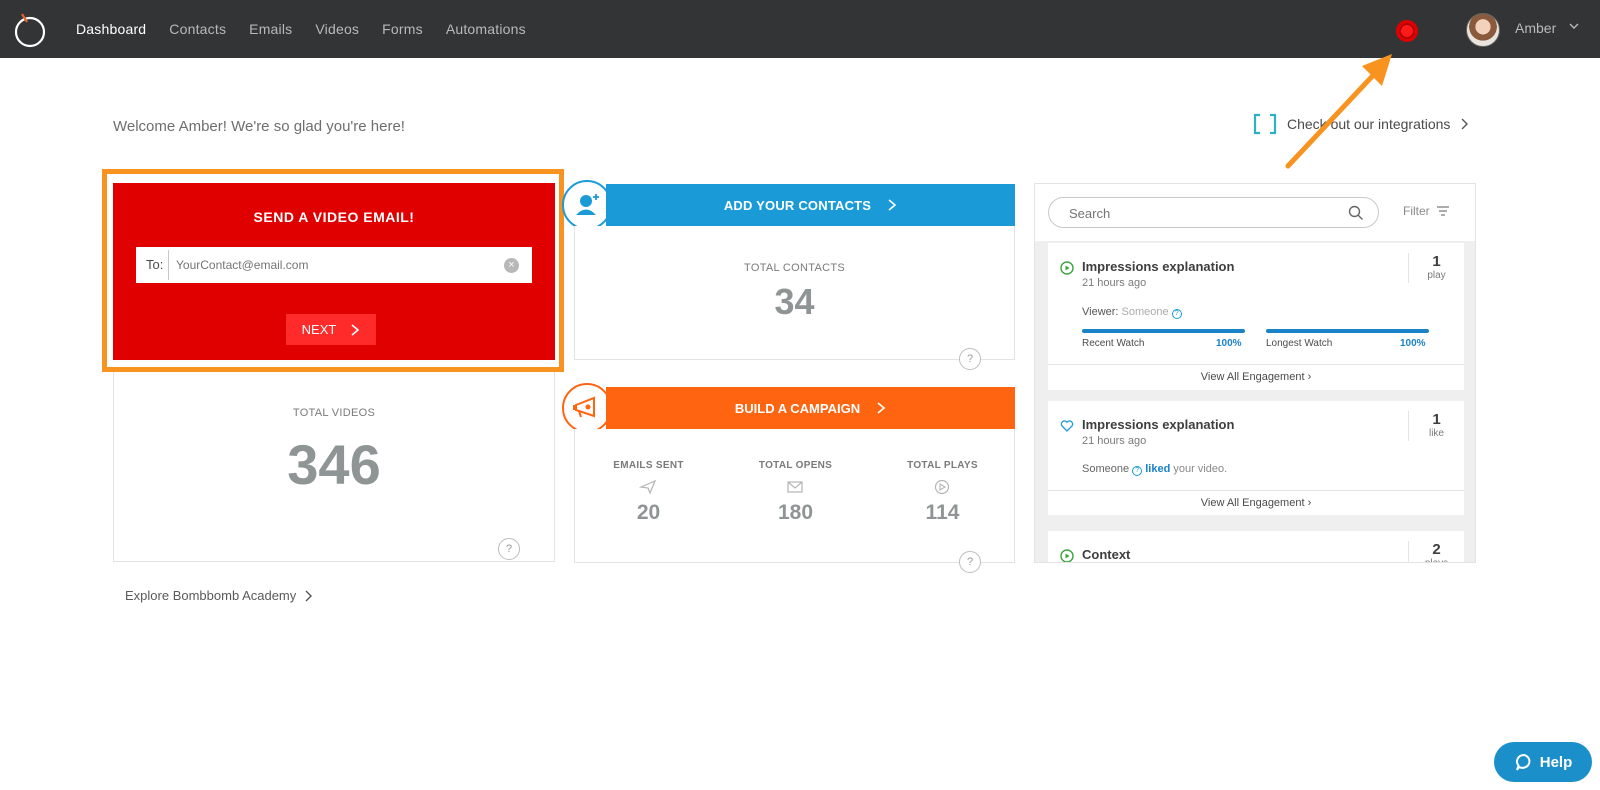 The height and width of the screenshot is (790, 1600). I want to click on filter-icon, so click(1442, 211).